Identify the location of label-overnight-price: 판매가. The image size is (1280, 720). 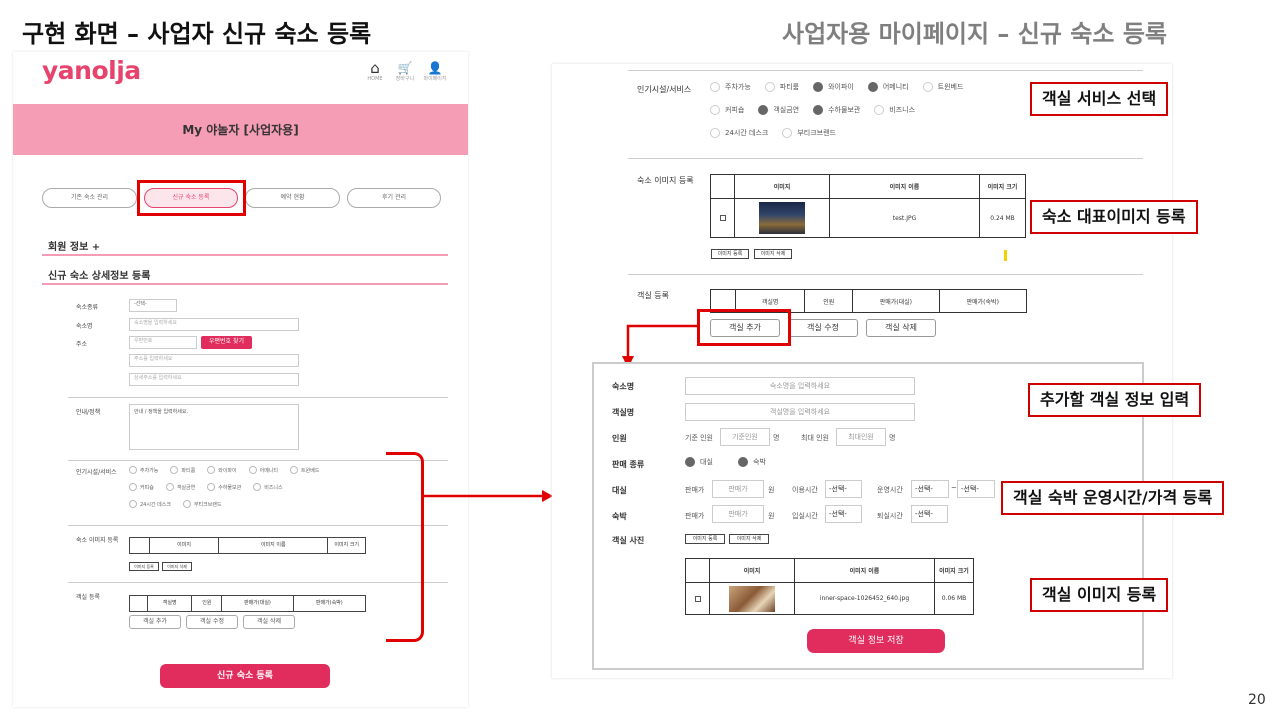
(695, 516).